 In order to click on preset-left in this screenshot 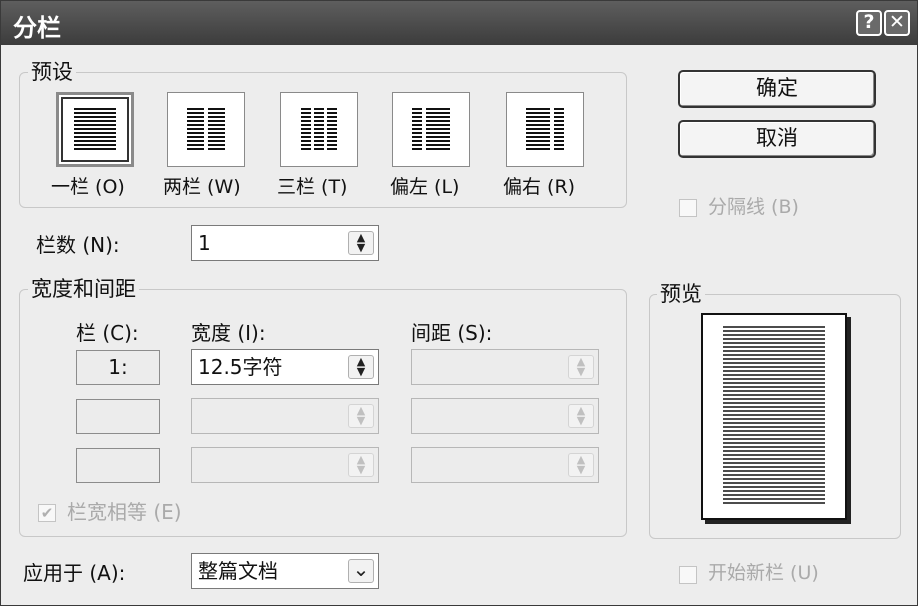, I will do `click(431, 129)`.